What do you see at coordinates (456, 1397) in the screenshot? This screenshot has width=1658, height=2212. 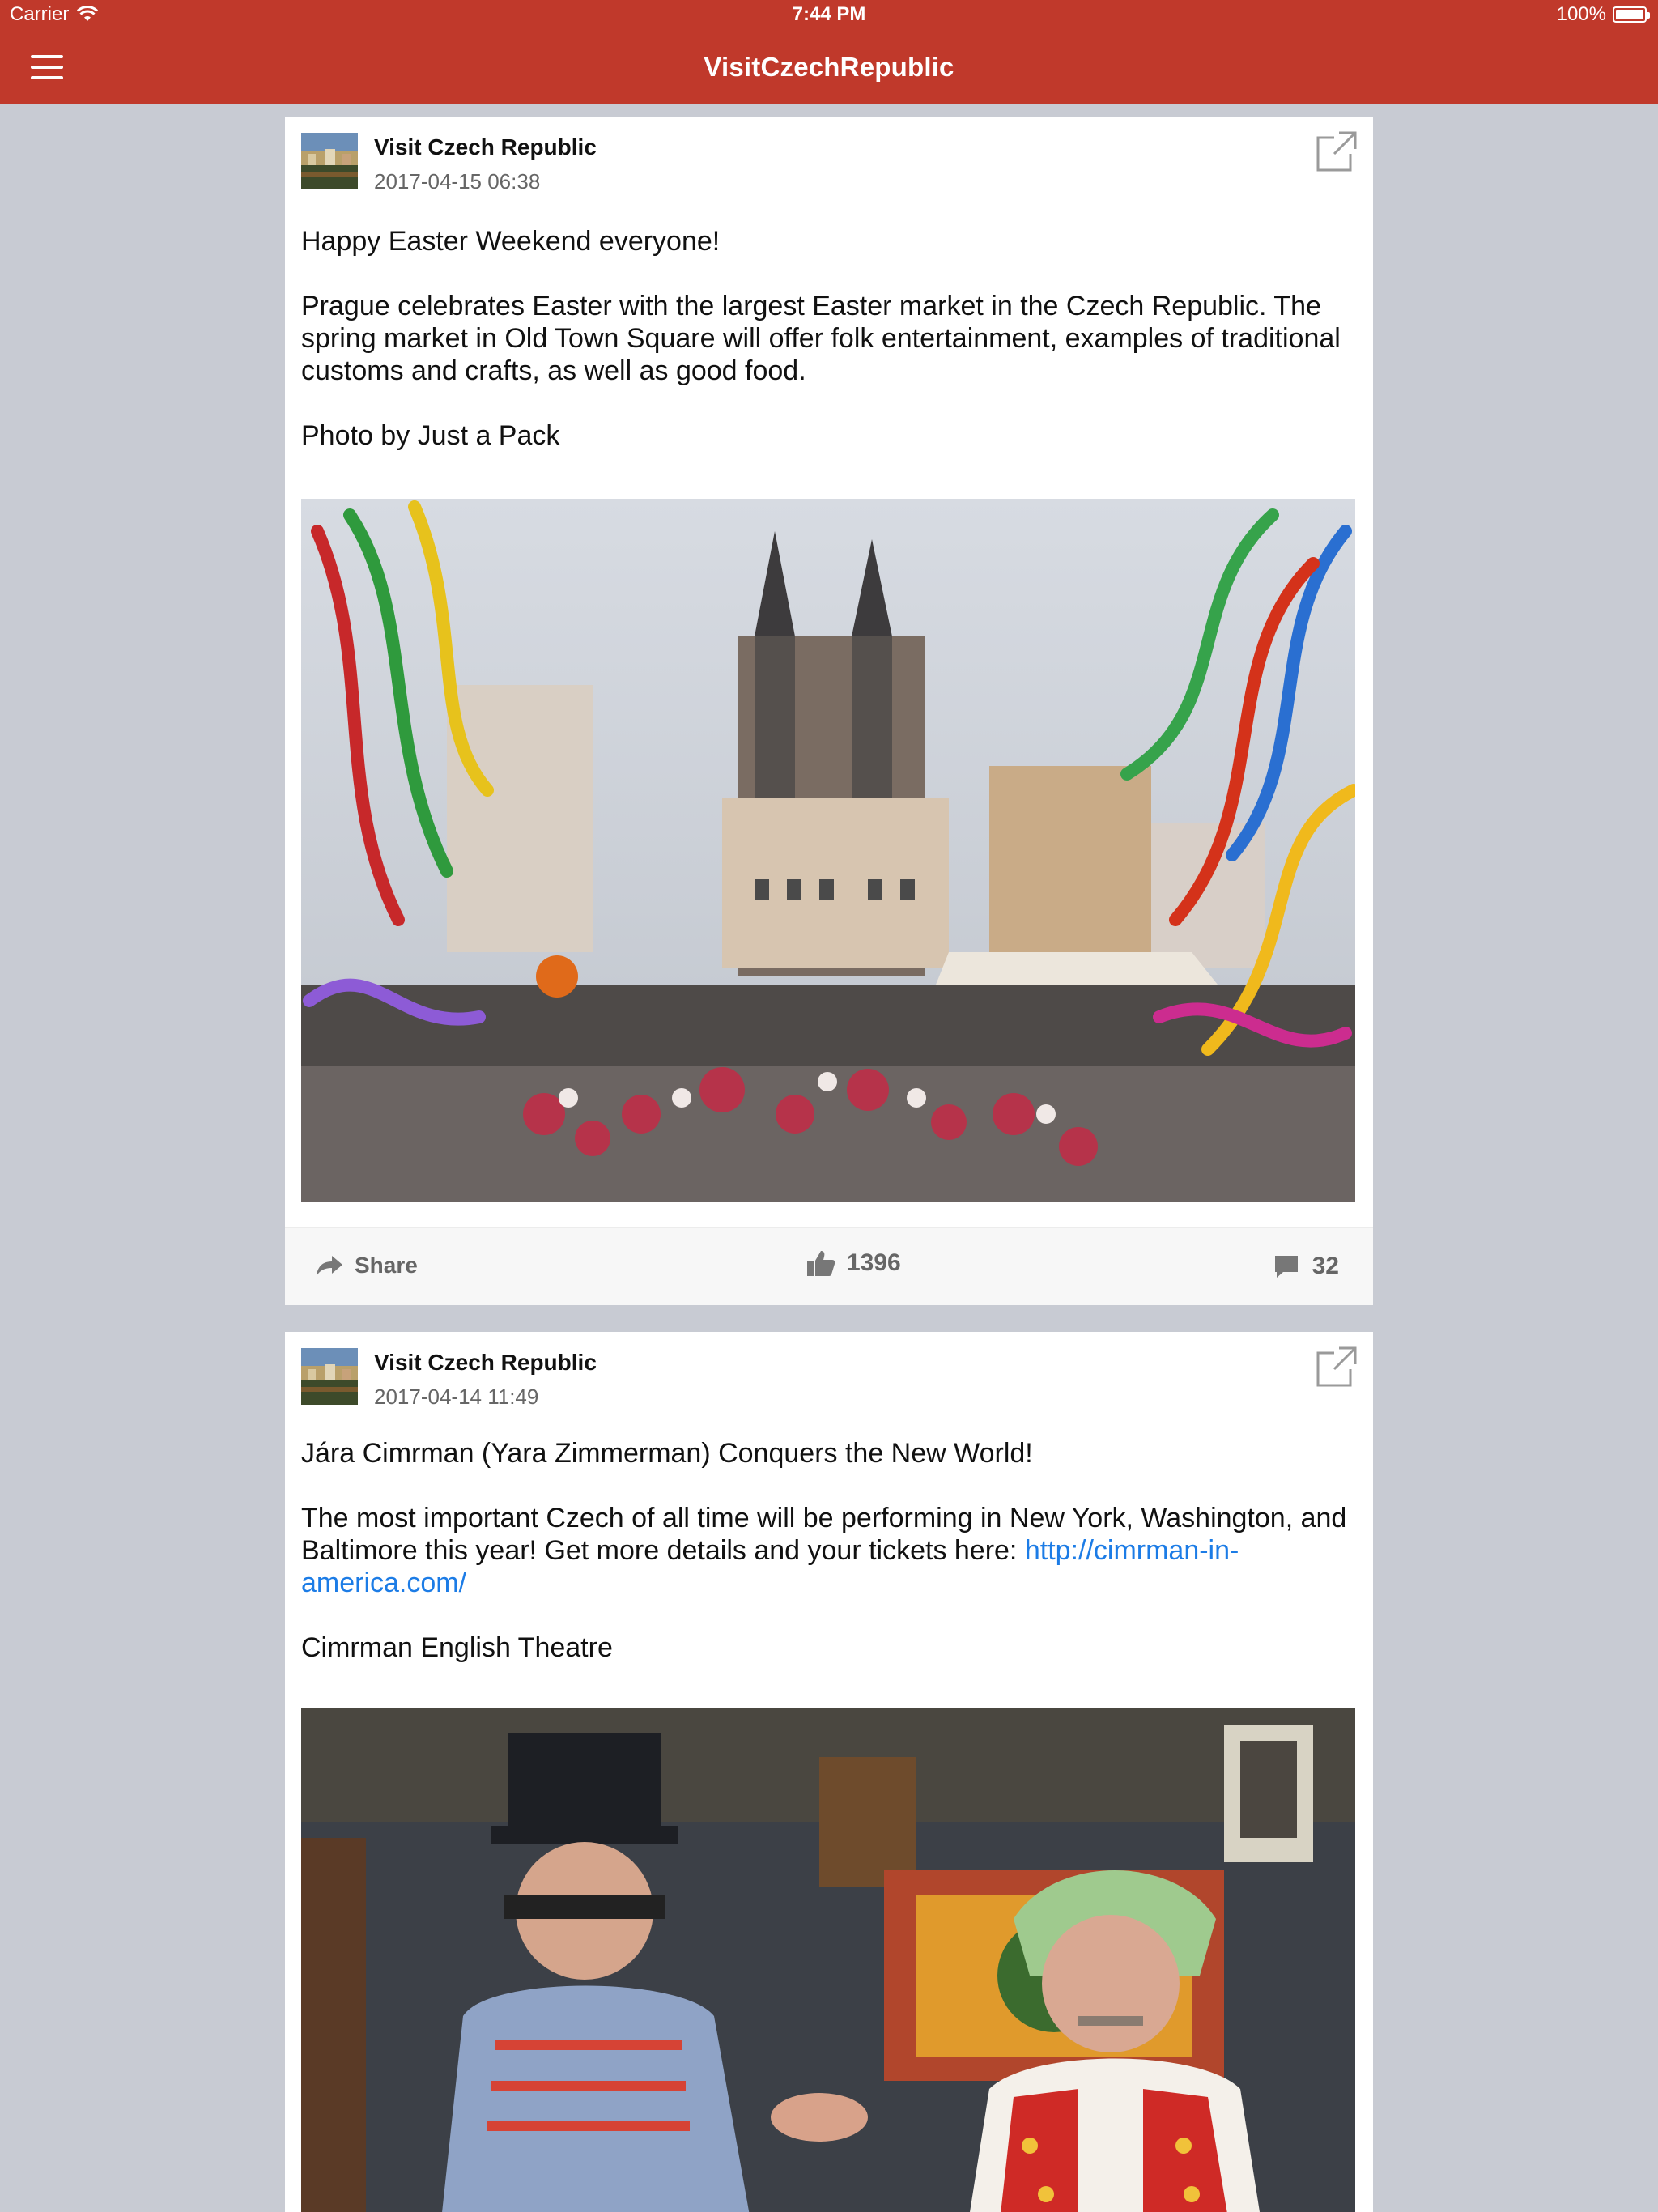 I see `post-date: 2017-04-14 11:49` at bounding box center [456, 1397].